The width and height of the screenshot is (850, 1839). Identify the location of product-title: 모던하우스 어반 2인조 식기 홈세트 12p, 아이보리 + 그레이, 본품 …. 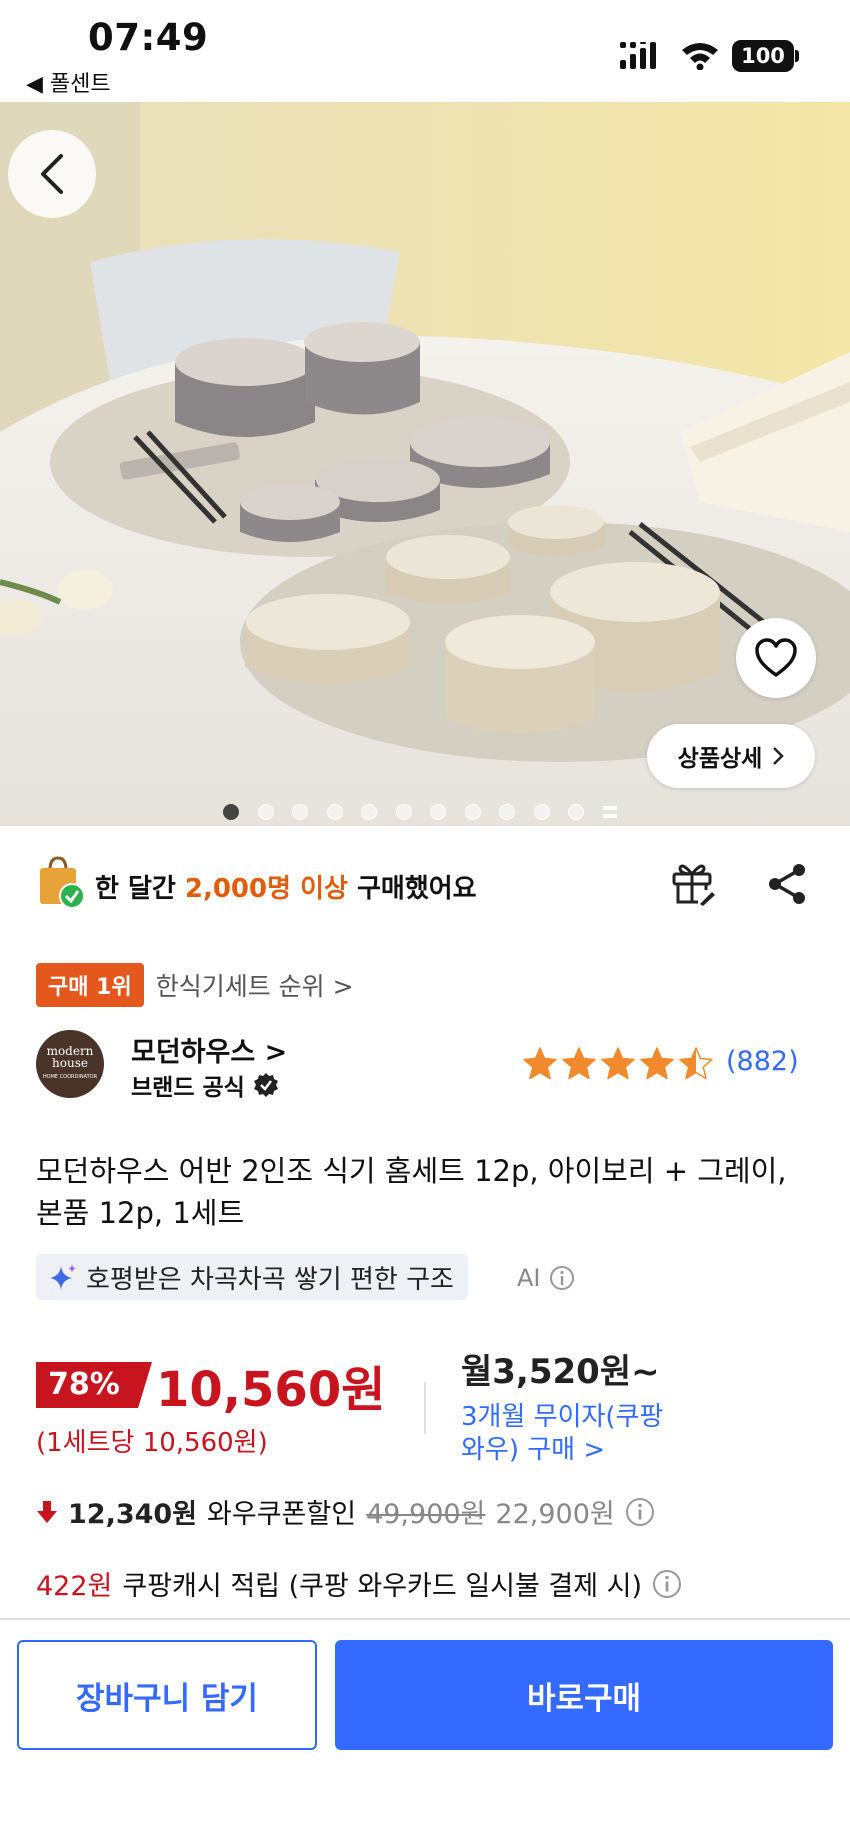
(411, 1192).